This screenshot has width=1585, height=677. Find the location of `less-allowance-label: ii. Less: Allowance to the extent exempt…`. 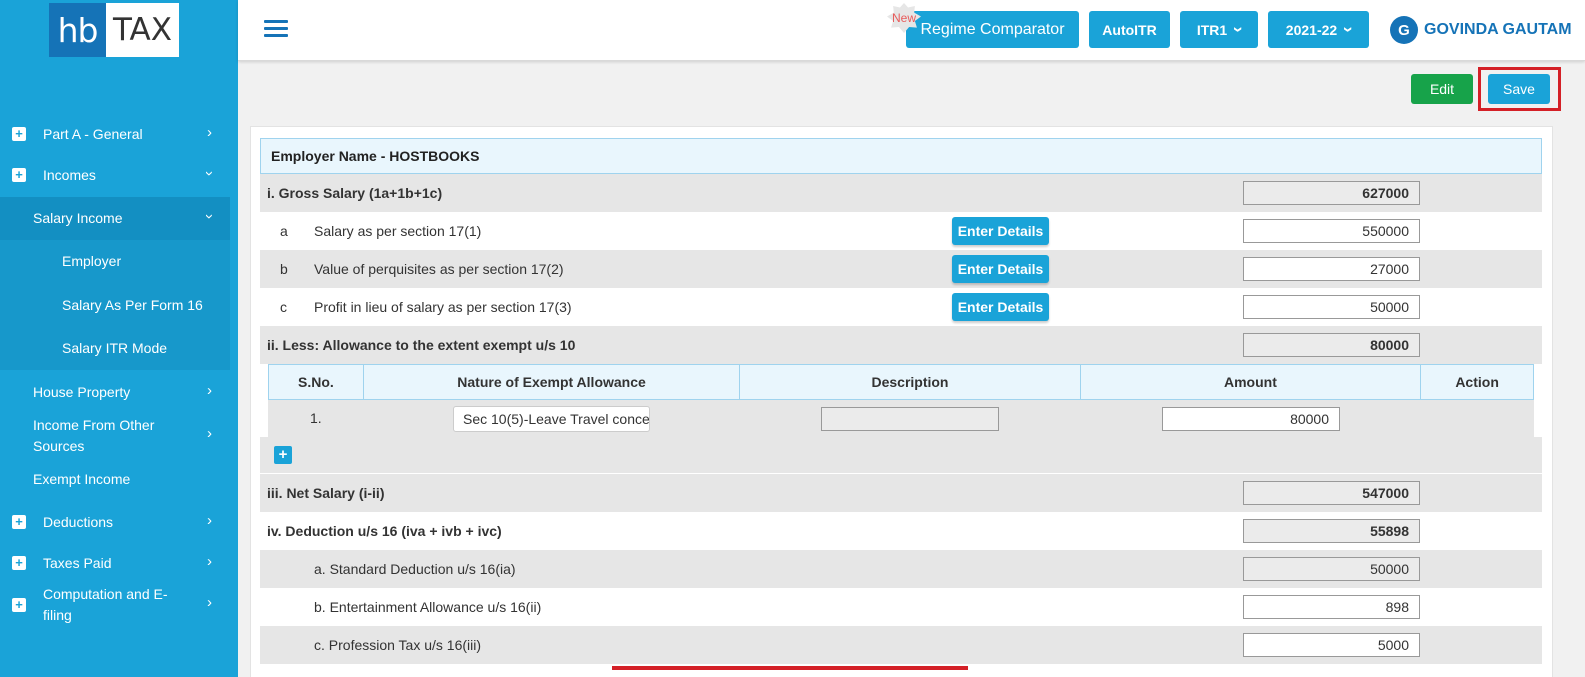

less-allowance-label: ii. Less: Allowance to the extent exempt… is located at coordinates (421, 345).